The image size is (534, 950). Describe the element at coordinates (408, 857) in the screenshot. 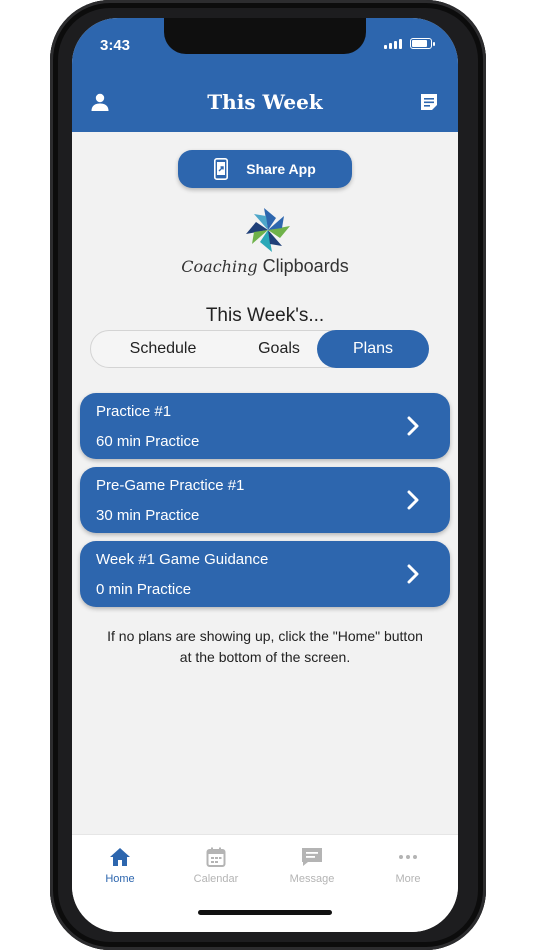

I see `more-icon` at that location.